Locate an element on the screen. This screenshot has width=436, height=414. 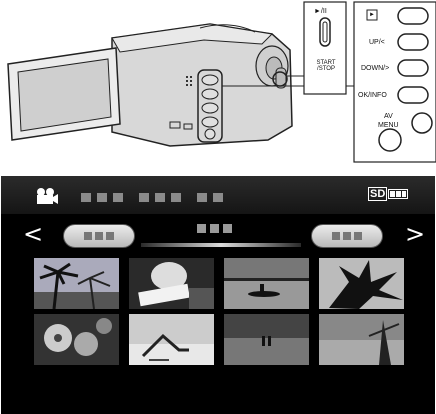
date-divider is located at coordinates (221, 245).